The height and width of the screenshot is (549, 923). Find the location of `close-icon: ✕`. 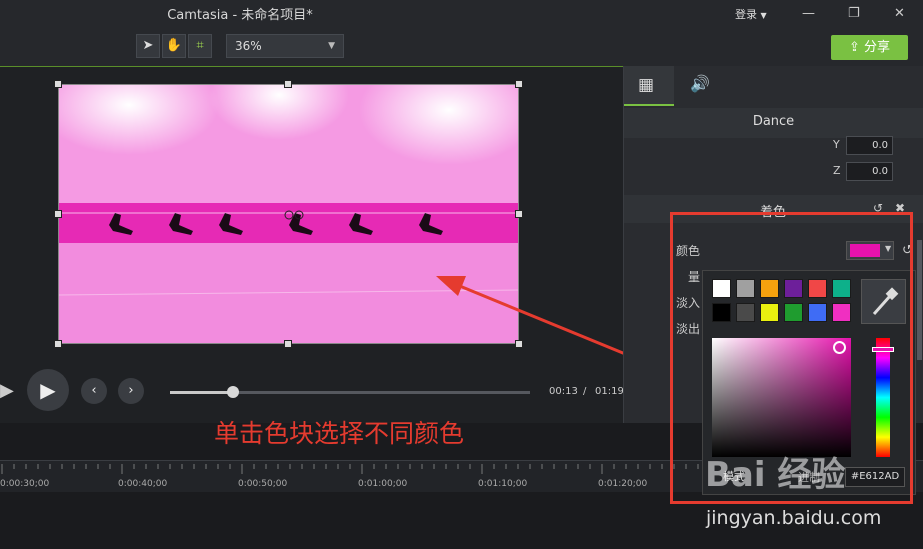

close-icon: ✕ is located at coordinates (899, 13).